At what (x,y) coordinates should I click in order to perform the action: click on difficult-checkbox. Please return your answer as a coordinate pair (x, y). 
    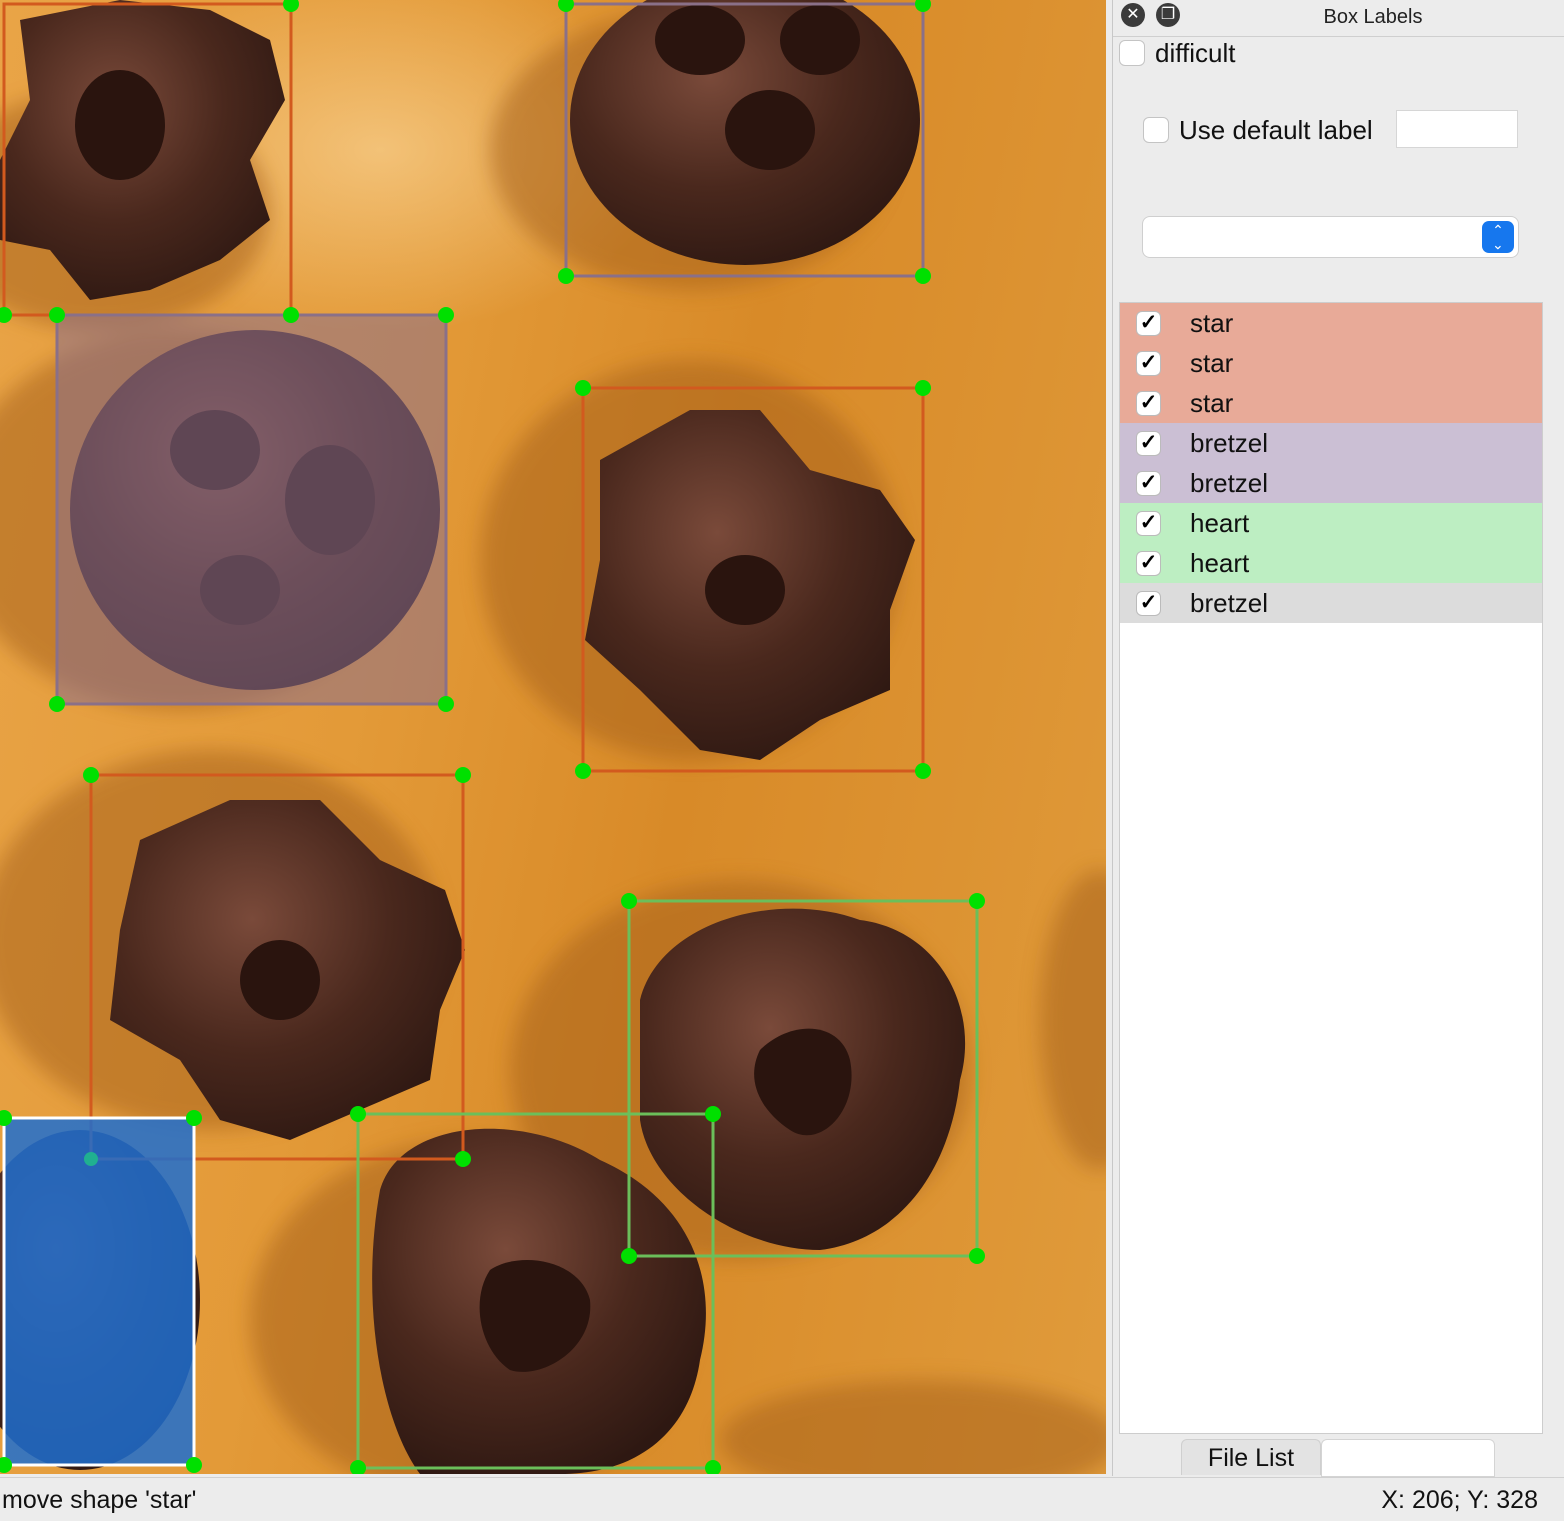
    Looking at the image, I should click on (1132, 53).